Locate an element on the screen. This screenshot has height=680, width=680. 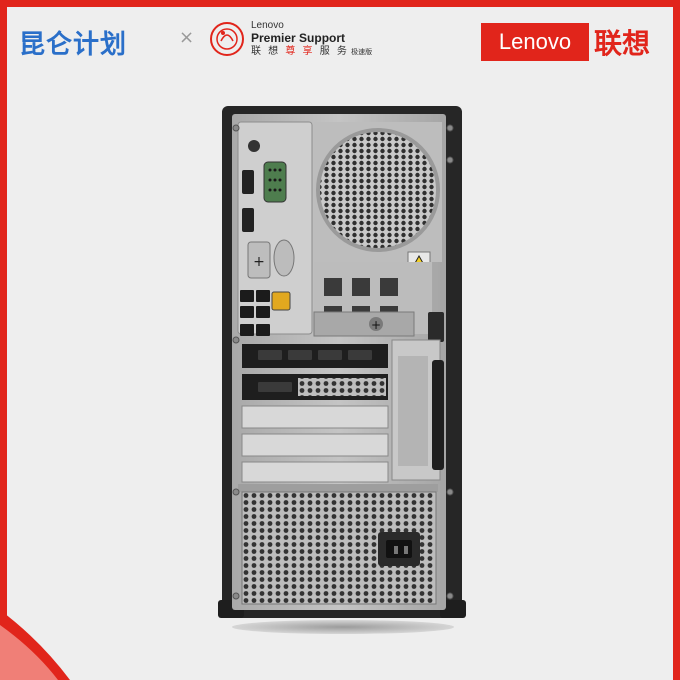
lenovo-logo-box: Lenovo is located at coordinates (535, 42).